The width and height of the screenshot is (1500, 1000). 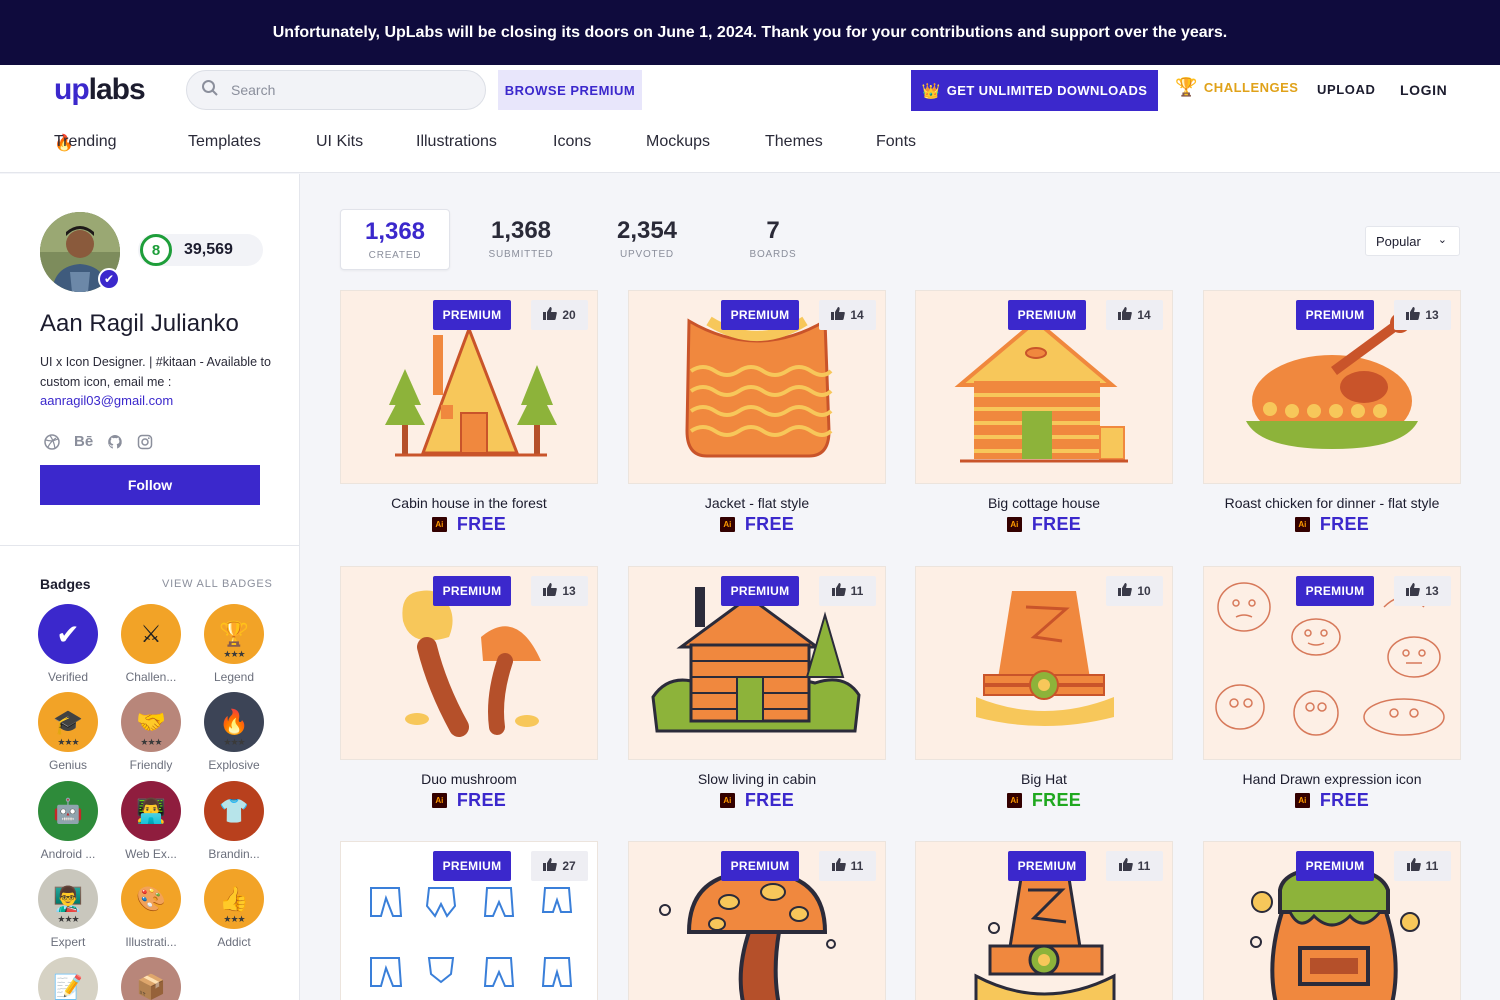 What do you see at coordinates (757, 779) in the screenshot?
I see `design-title: Slow living in cabin` at bounding box center [757, 779].